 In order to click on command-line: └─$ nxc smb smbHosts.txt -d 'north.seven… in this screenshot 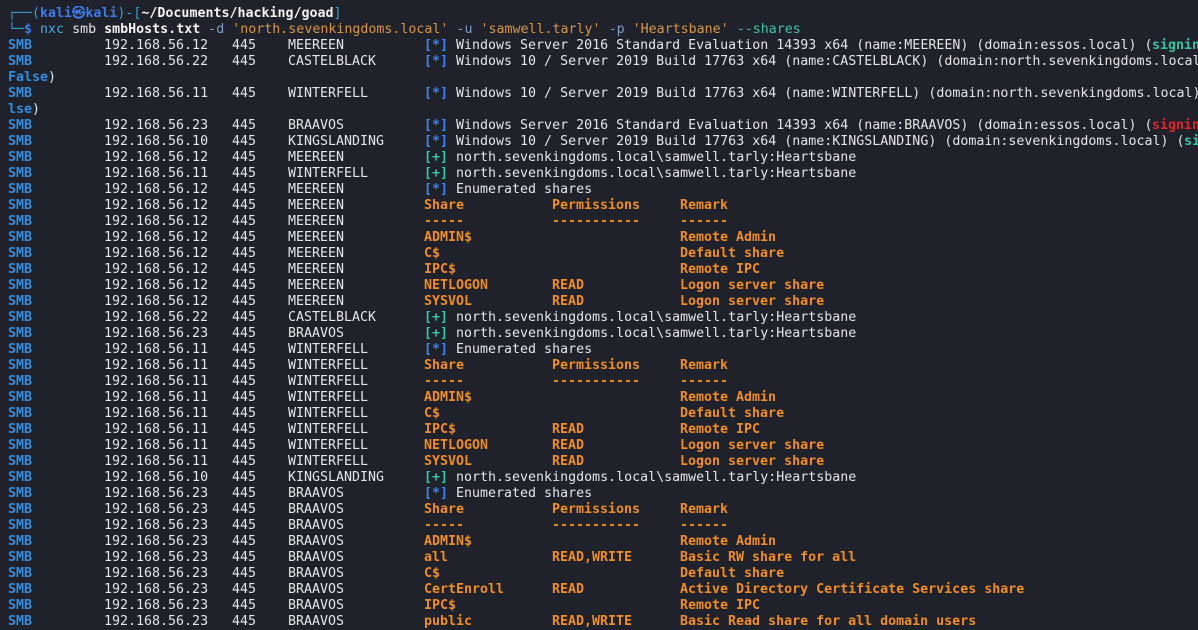, I will do `click(603, 30)`.